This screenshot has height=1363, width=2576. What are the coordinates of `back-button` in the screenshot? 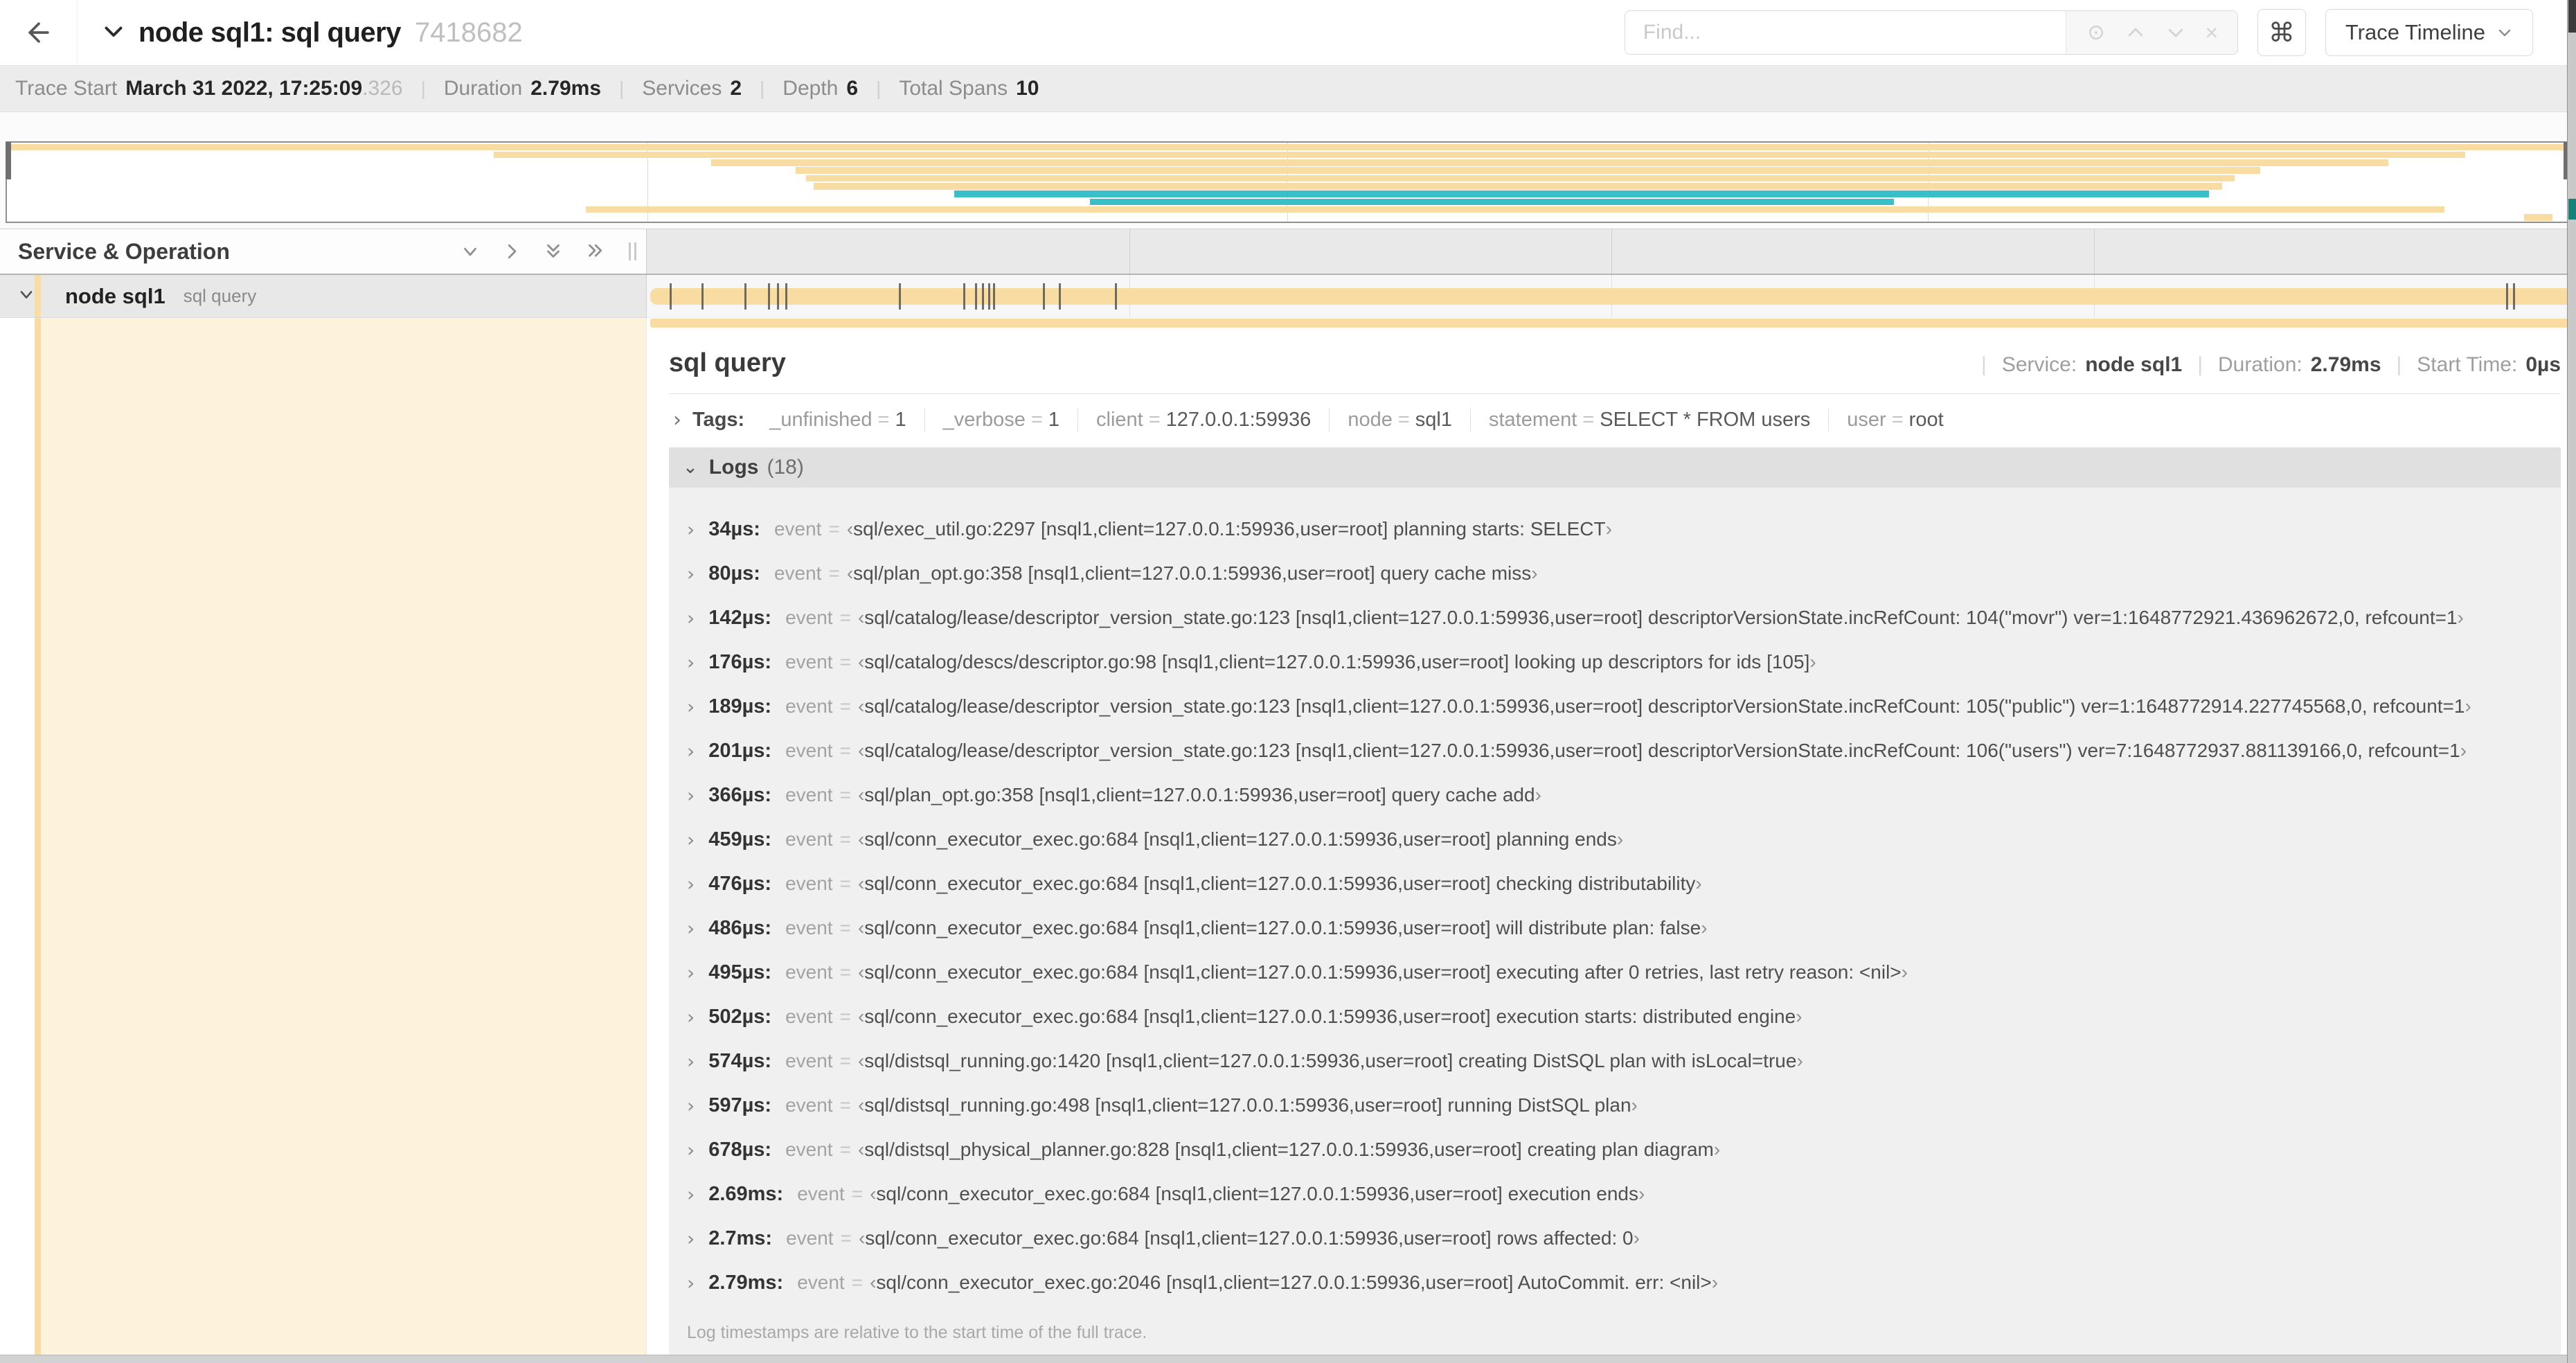 It's located at (39, 33).